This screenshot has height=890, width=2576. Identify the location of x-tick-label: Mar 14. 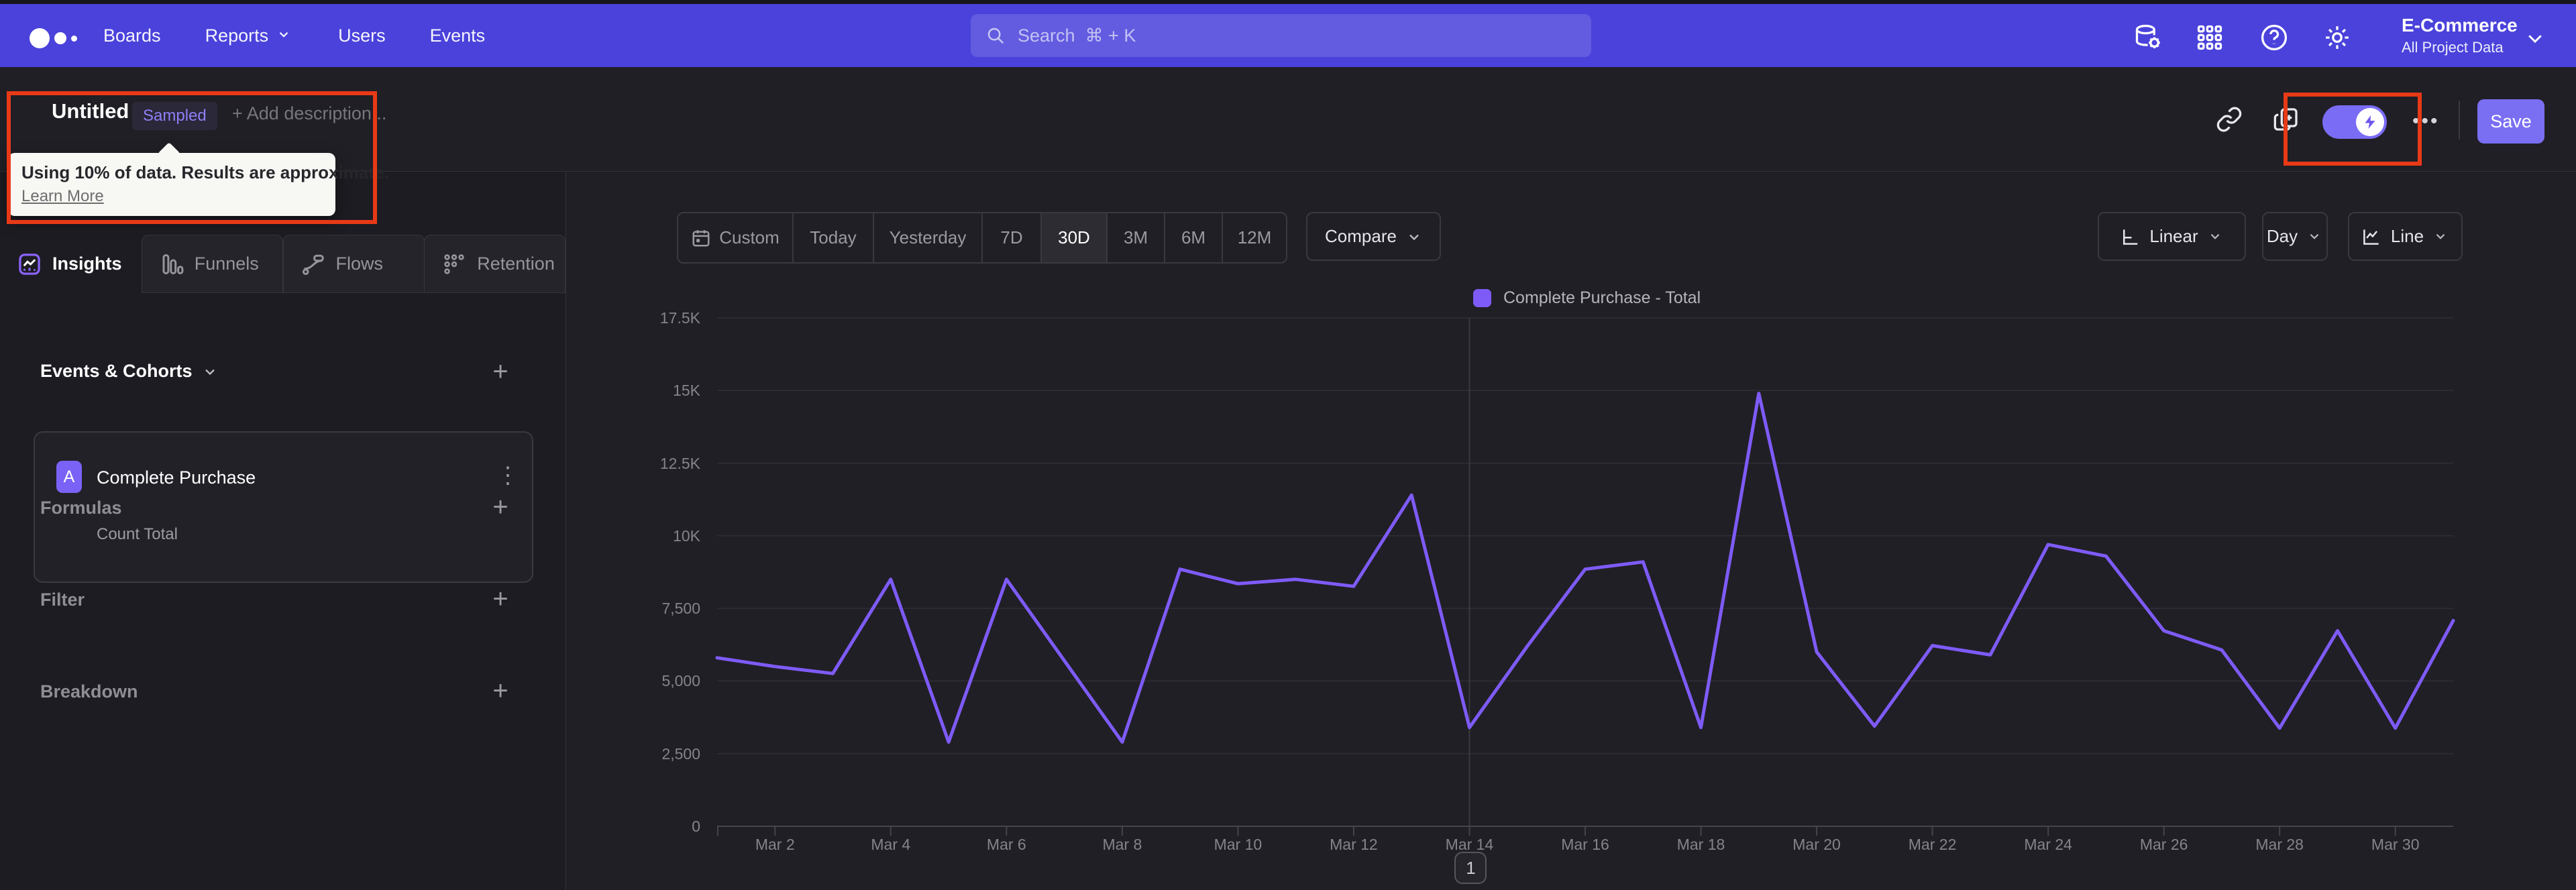
(1469, 844).